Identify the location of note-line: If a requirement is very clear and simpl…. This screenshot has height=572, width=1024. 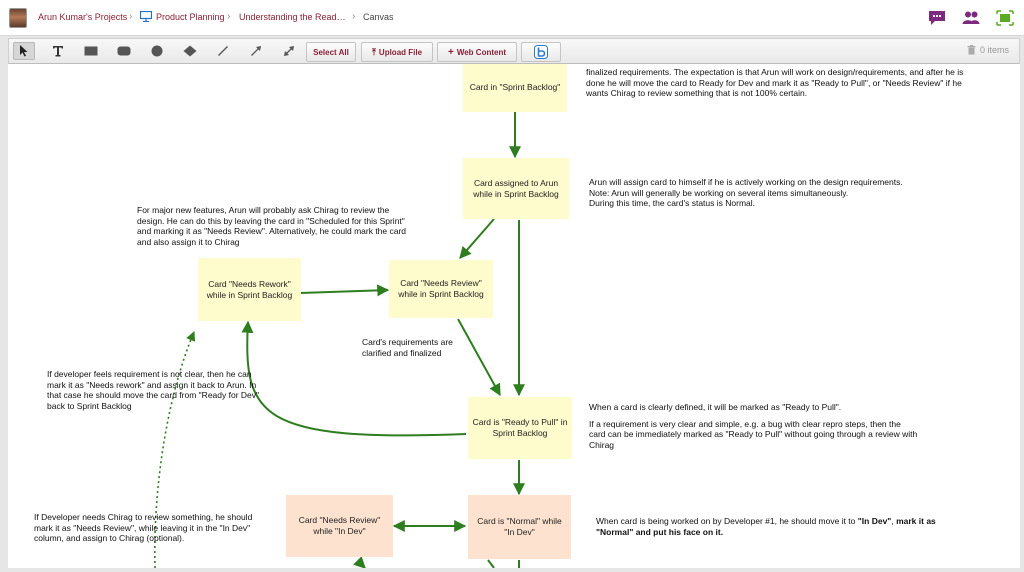
(753, 434).